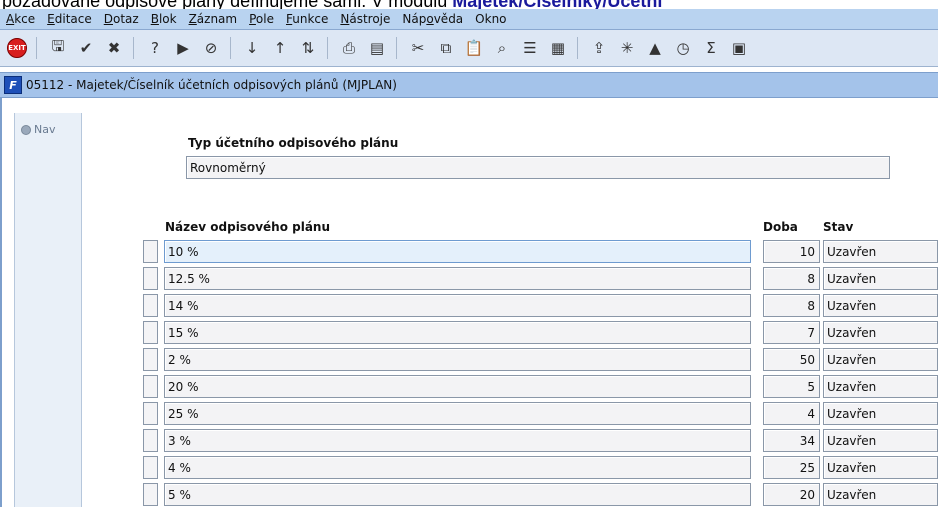 The image size is (938, 507). What do you see at coordinates (164, 19) in the screenshot?
I see `menu-item: Blok` at bounding box center [164, 19].